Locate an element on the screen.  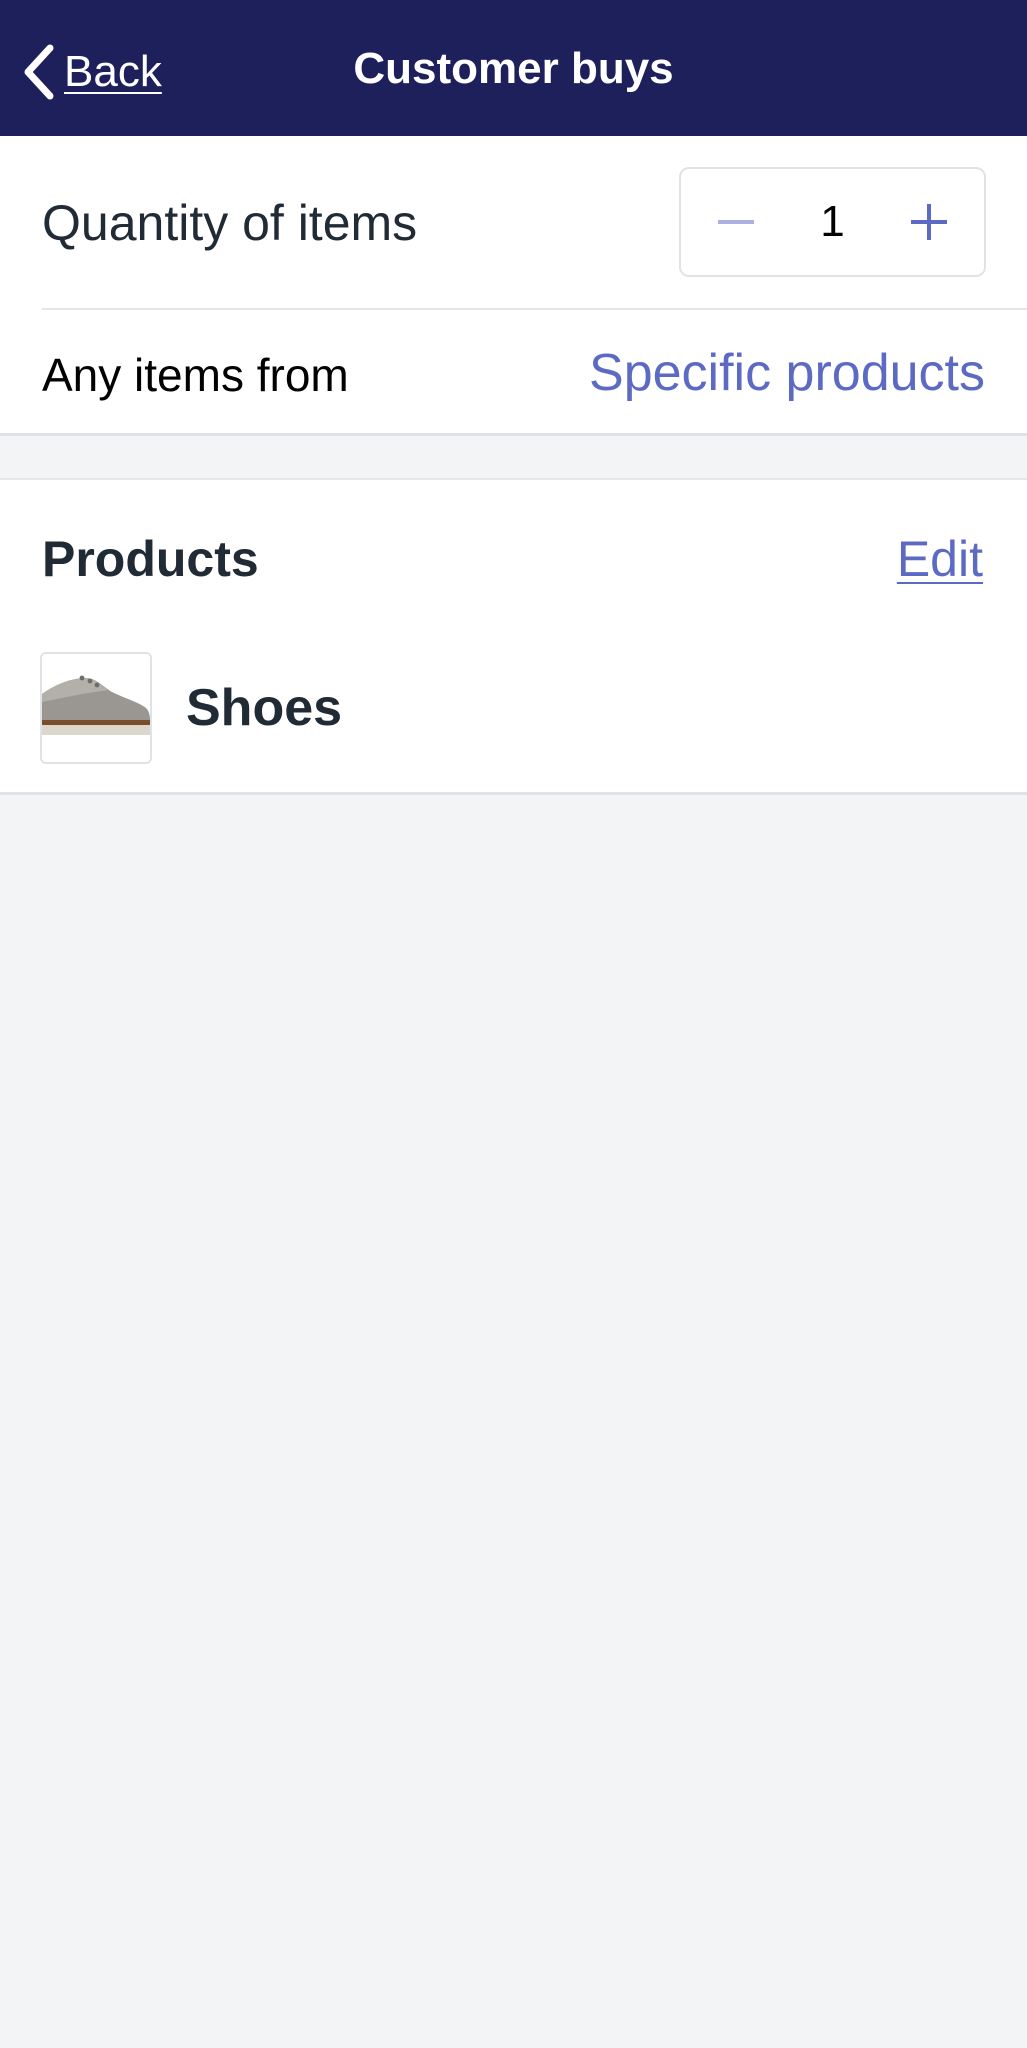
page-title: Customer buys is located at coordinates (513, 69).